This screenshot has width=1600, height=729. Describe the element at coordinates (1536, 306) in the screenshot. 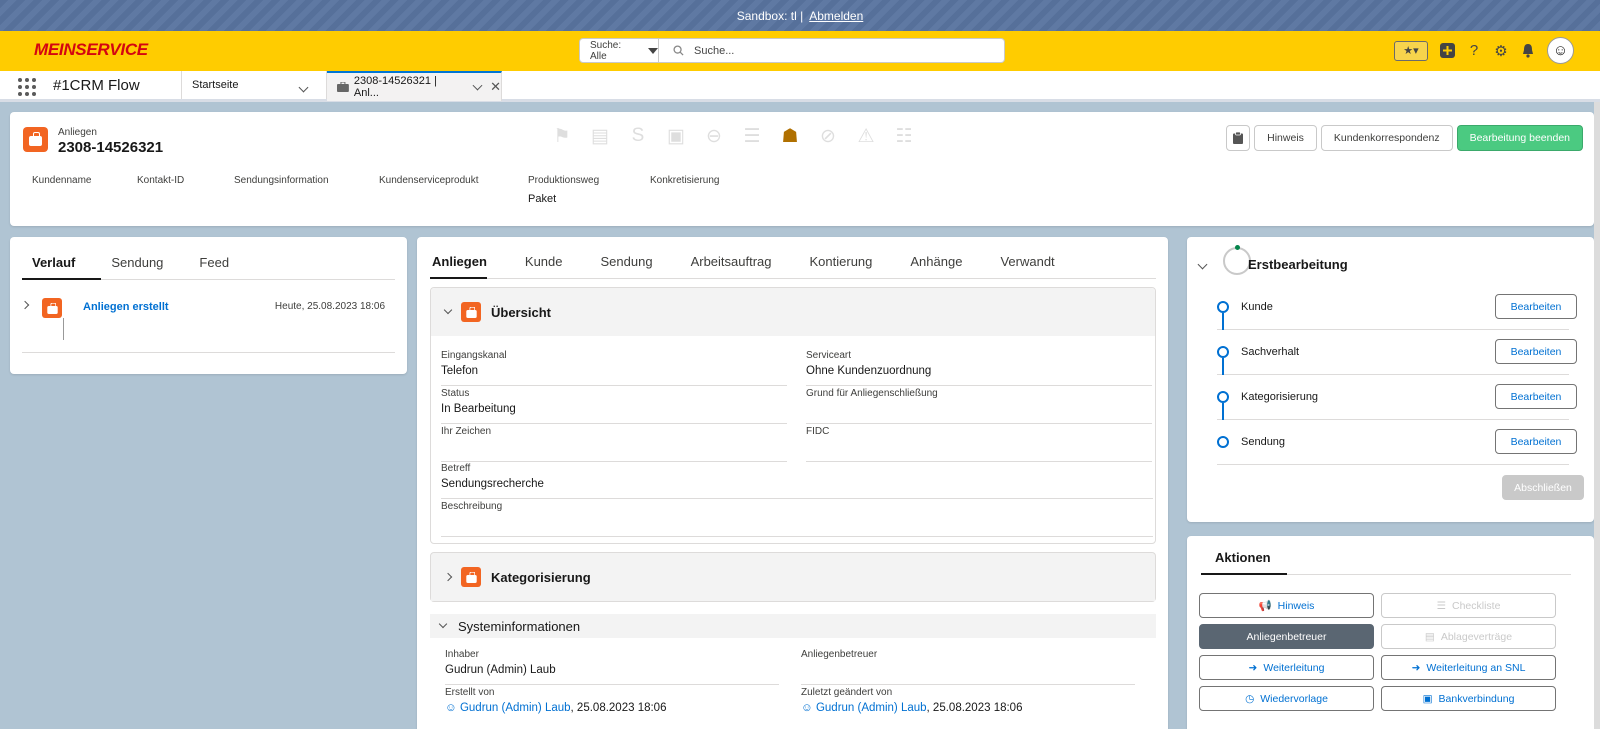

I see `edit-kunde-button: Bearbeiten` at that location.